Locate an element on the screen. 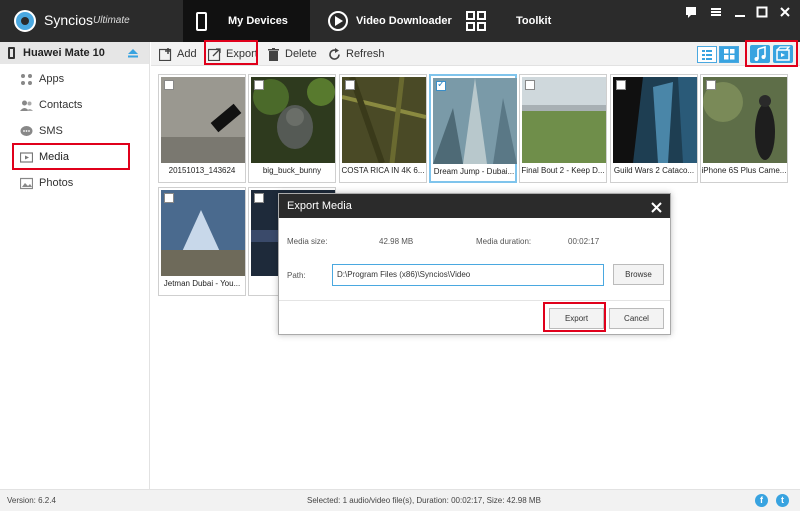 The width and height of the screenshot is (800, 511). sidebar-item-contacts: Contacts is located at coordinates (50, 105).